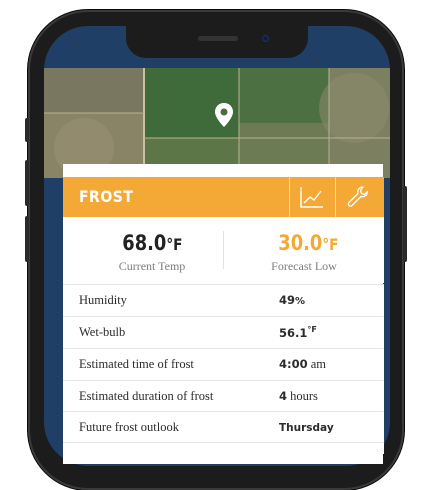 This screenshot has height=490, width=430. Describe the element at coordinates (304, 266) in the screenshot. I see `forecast-low-label: Forecast Low` at that location.